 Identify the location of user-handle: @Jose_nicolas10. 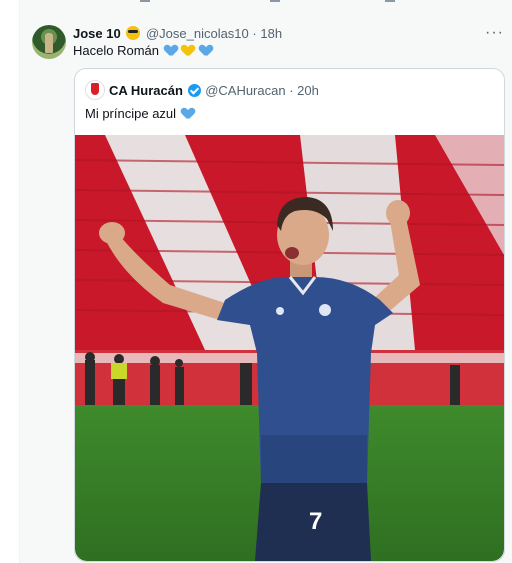
(197, 33).